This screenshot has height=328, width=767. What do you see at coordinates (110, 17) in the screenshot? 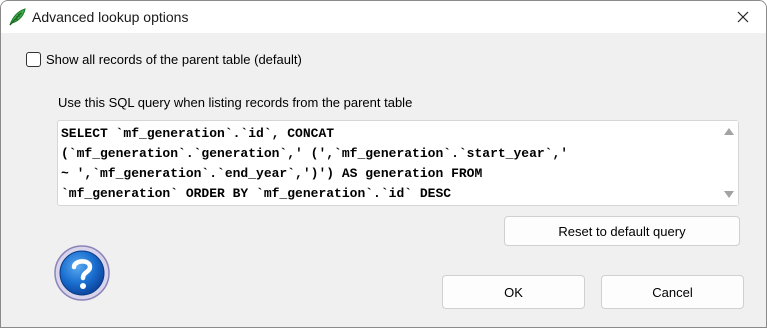
I see `window-title: Advanced lookup options` at bounding box center [110, 17].